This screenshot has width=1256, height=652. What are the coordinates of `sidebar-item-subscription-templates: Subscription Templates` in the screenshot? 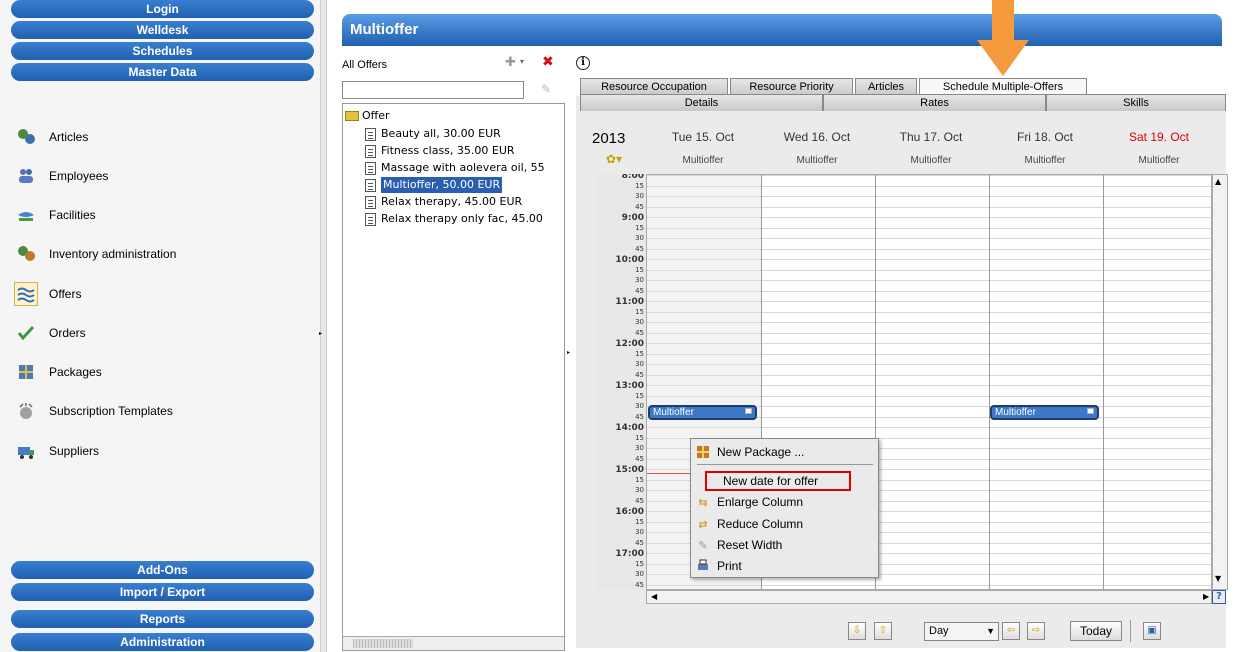 It's located at (93, 411).